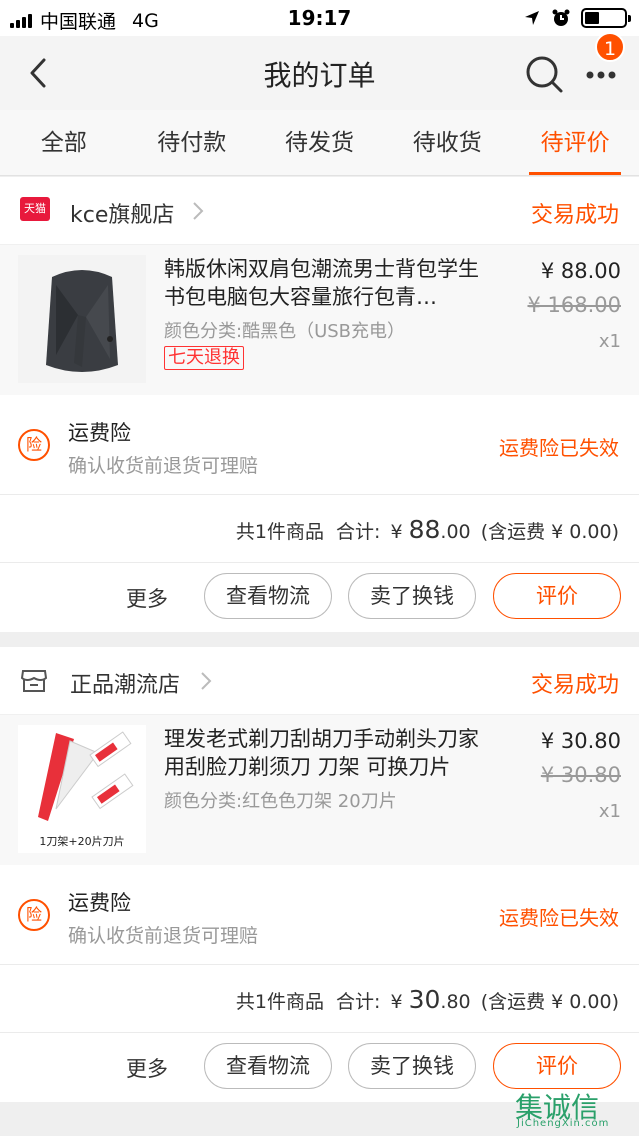 The image size is (639, 1136). Describe the element at coordinates (580, 271) in the screenshot. I see `product-price: ¥ 88.00` at that location.